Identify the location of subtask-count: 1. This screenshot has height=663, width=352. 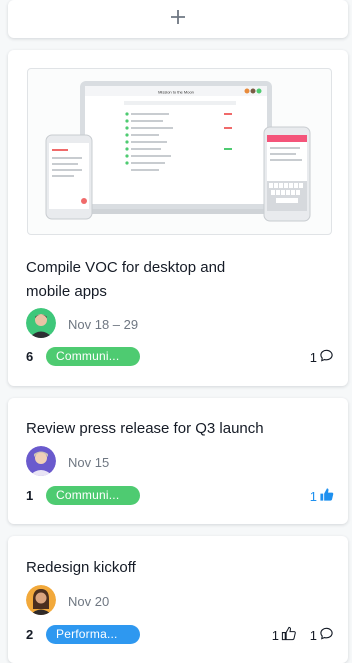
(30, 495).